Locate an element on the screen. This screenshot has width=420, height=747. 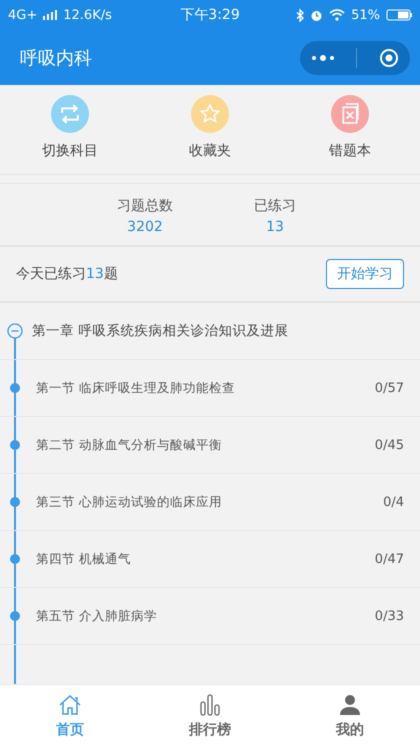
chapter-row: 第一章 呼吸系统疾病相关诊治知识及进展 is located at coordinates (210, 331).